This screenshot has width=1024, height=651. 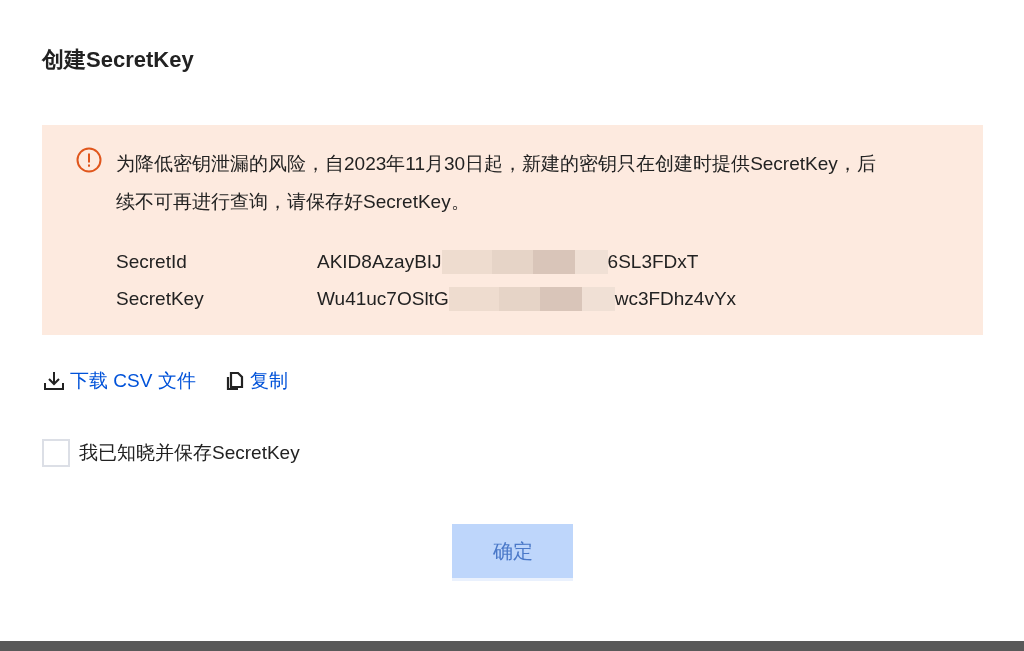 I want to click on key-value: Wu41uc7OSltG, so click(x=383, y=299).